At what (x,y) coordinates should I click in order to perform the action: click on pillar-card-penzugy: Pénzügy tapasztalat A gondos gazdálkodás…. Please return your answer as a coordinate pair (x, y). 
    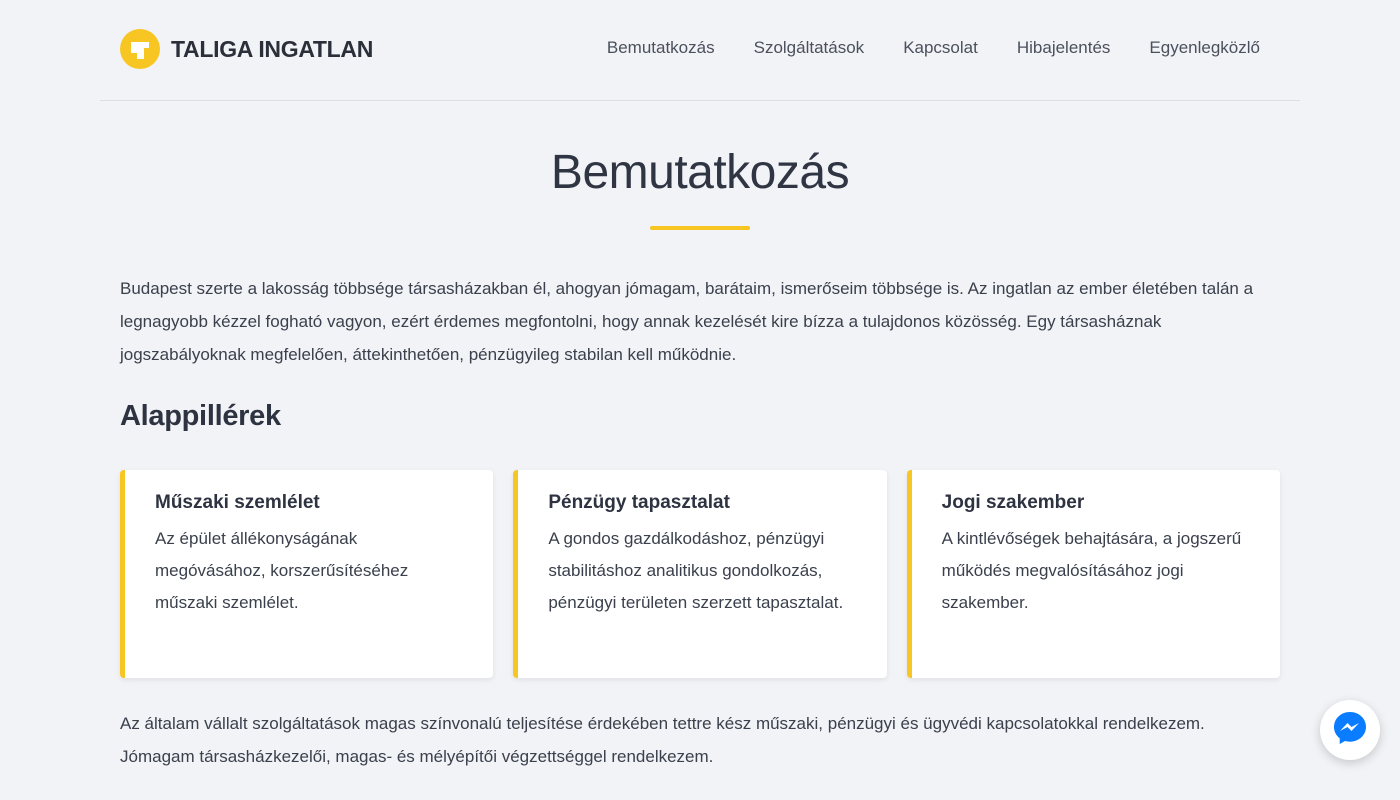
    Looking at the image, I should click on (700, 574).